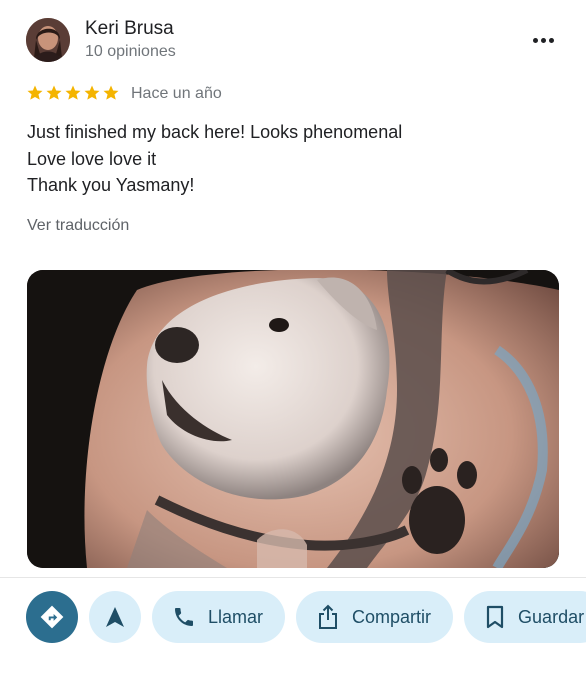 Image resolution: width=586 pixels, height=700 pixels. I want to click on action-bar: Llamar Compartir Guardar, so click(306, 617).